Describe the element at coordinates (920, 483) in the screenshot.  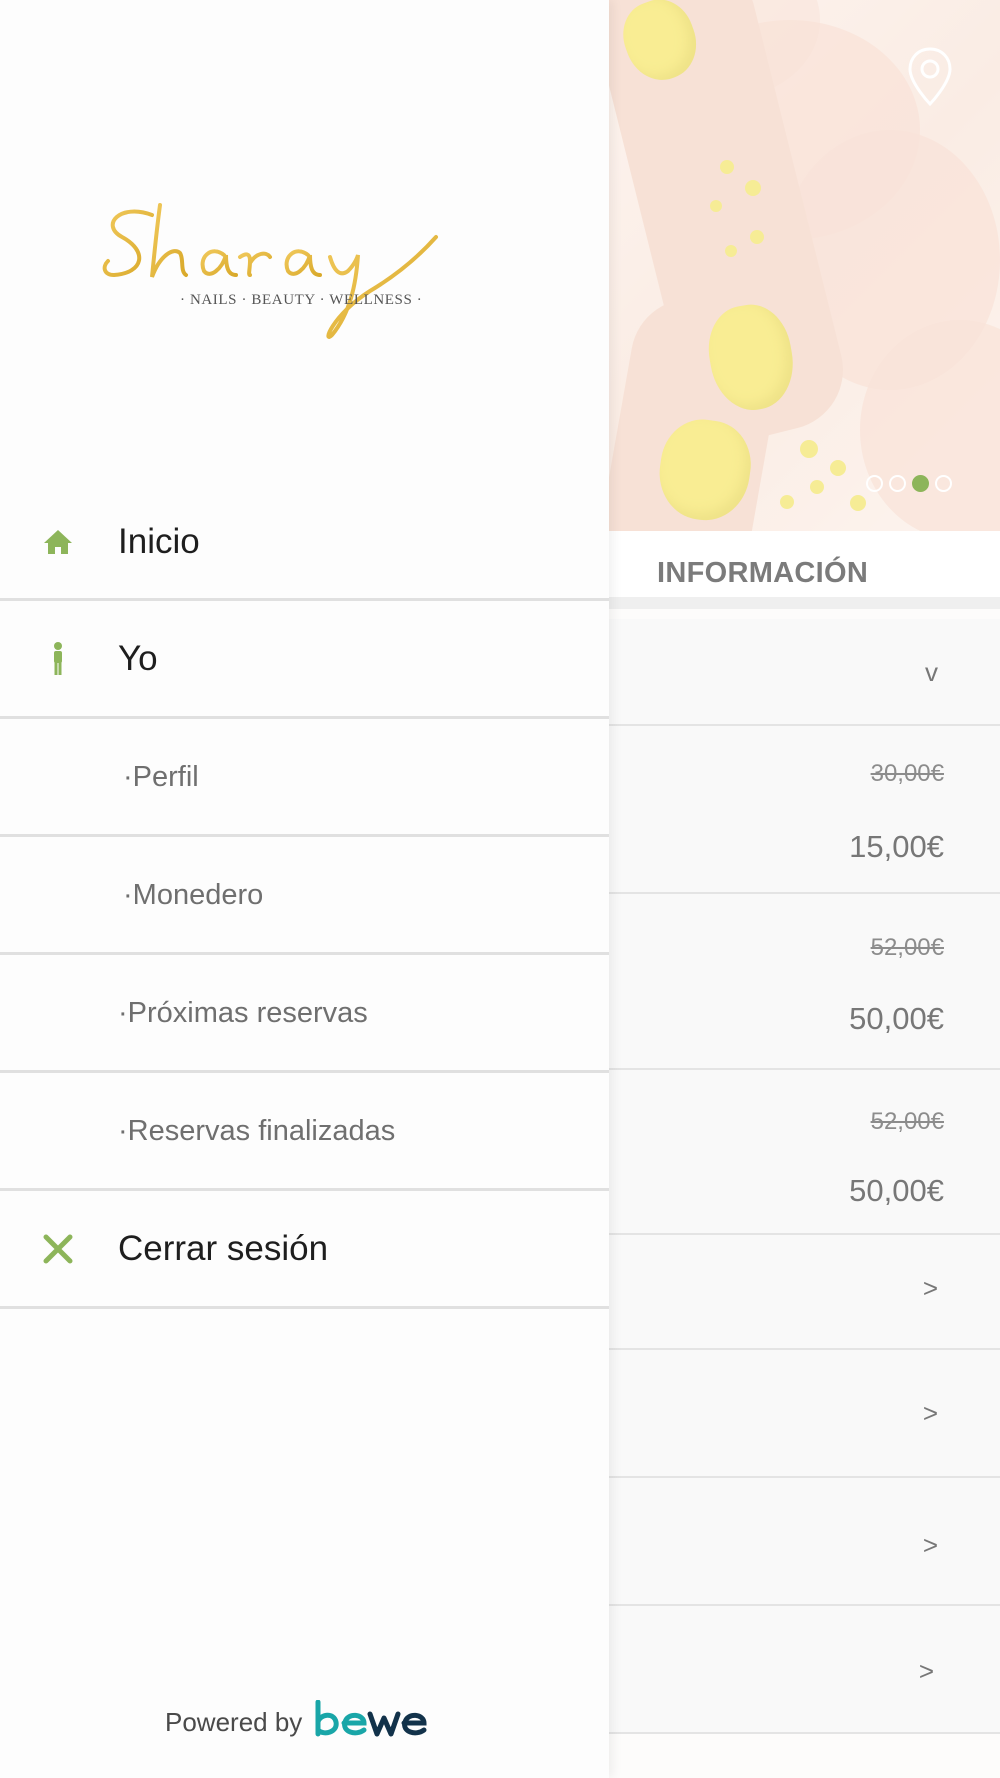
I see `carousel-dot-active` at that location.